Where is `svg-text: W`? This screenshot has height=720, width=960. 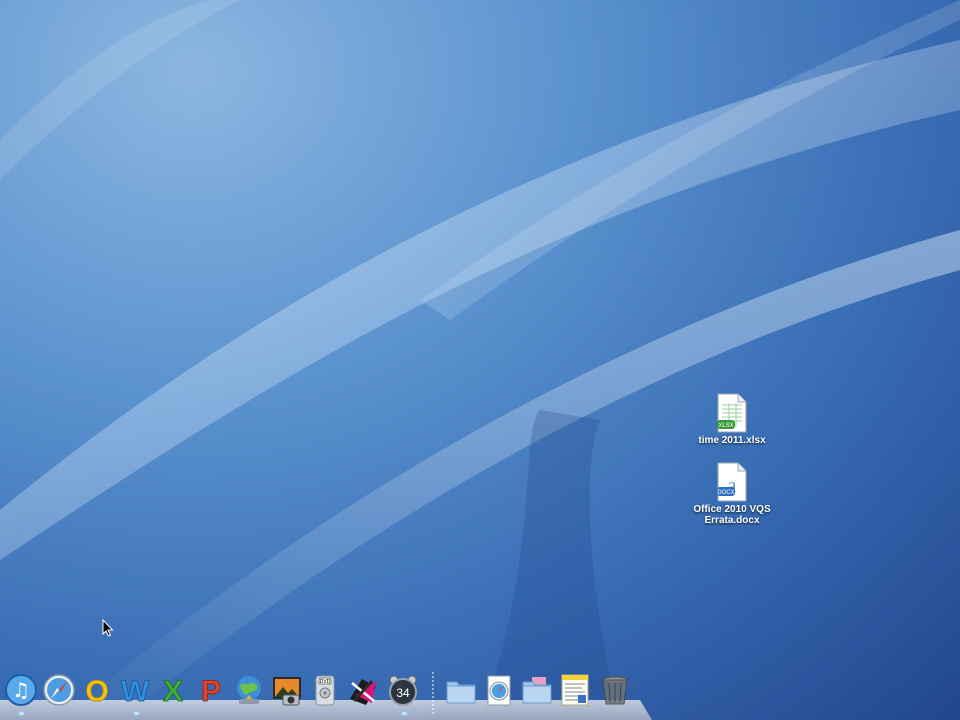 svg-text: W is located at coordinates (135, 691).